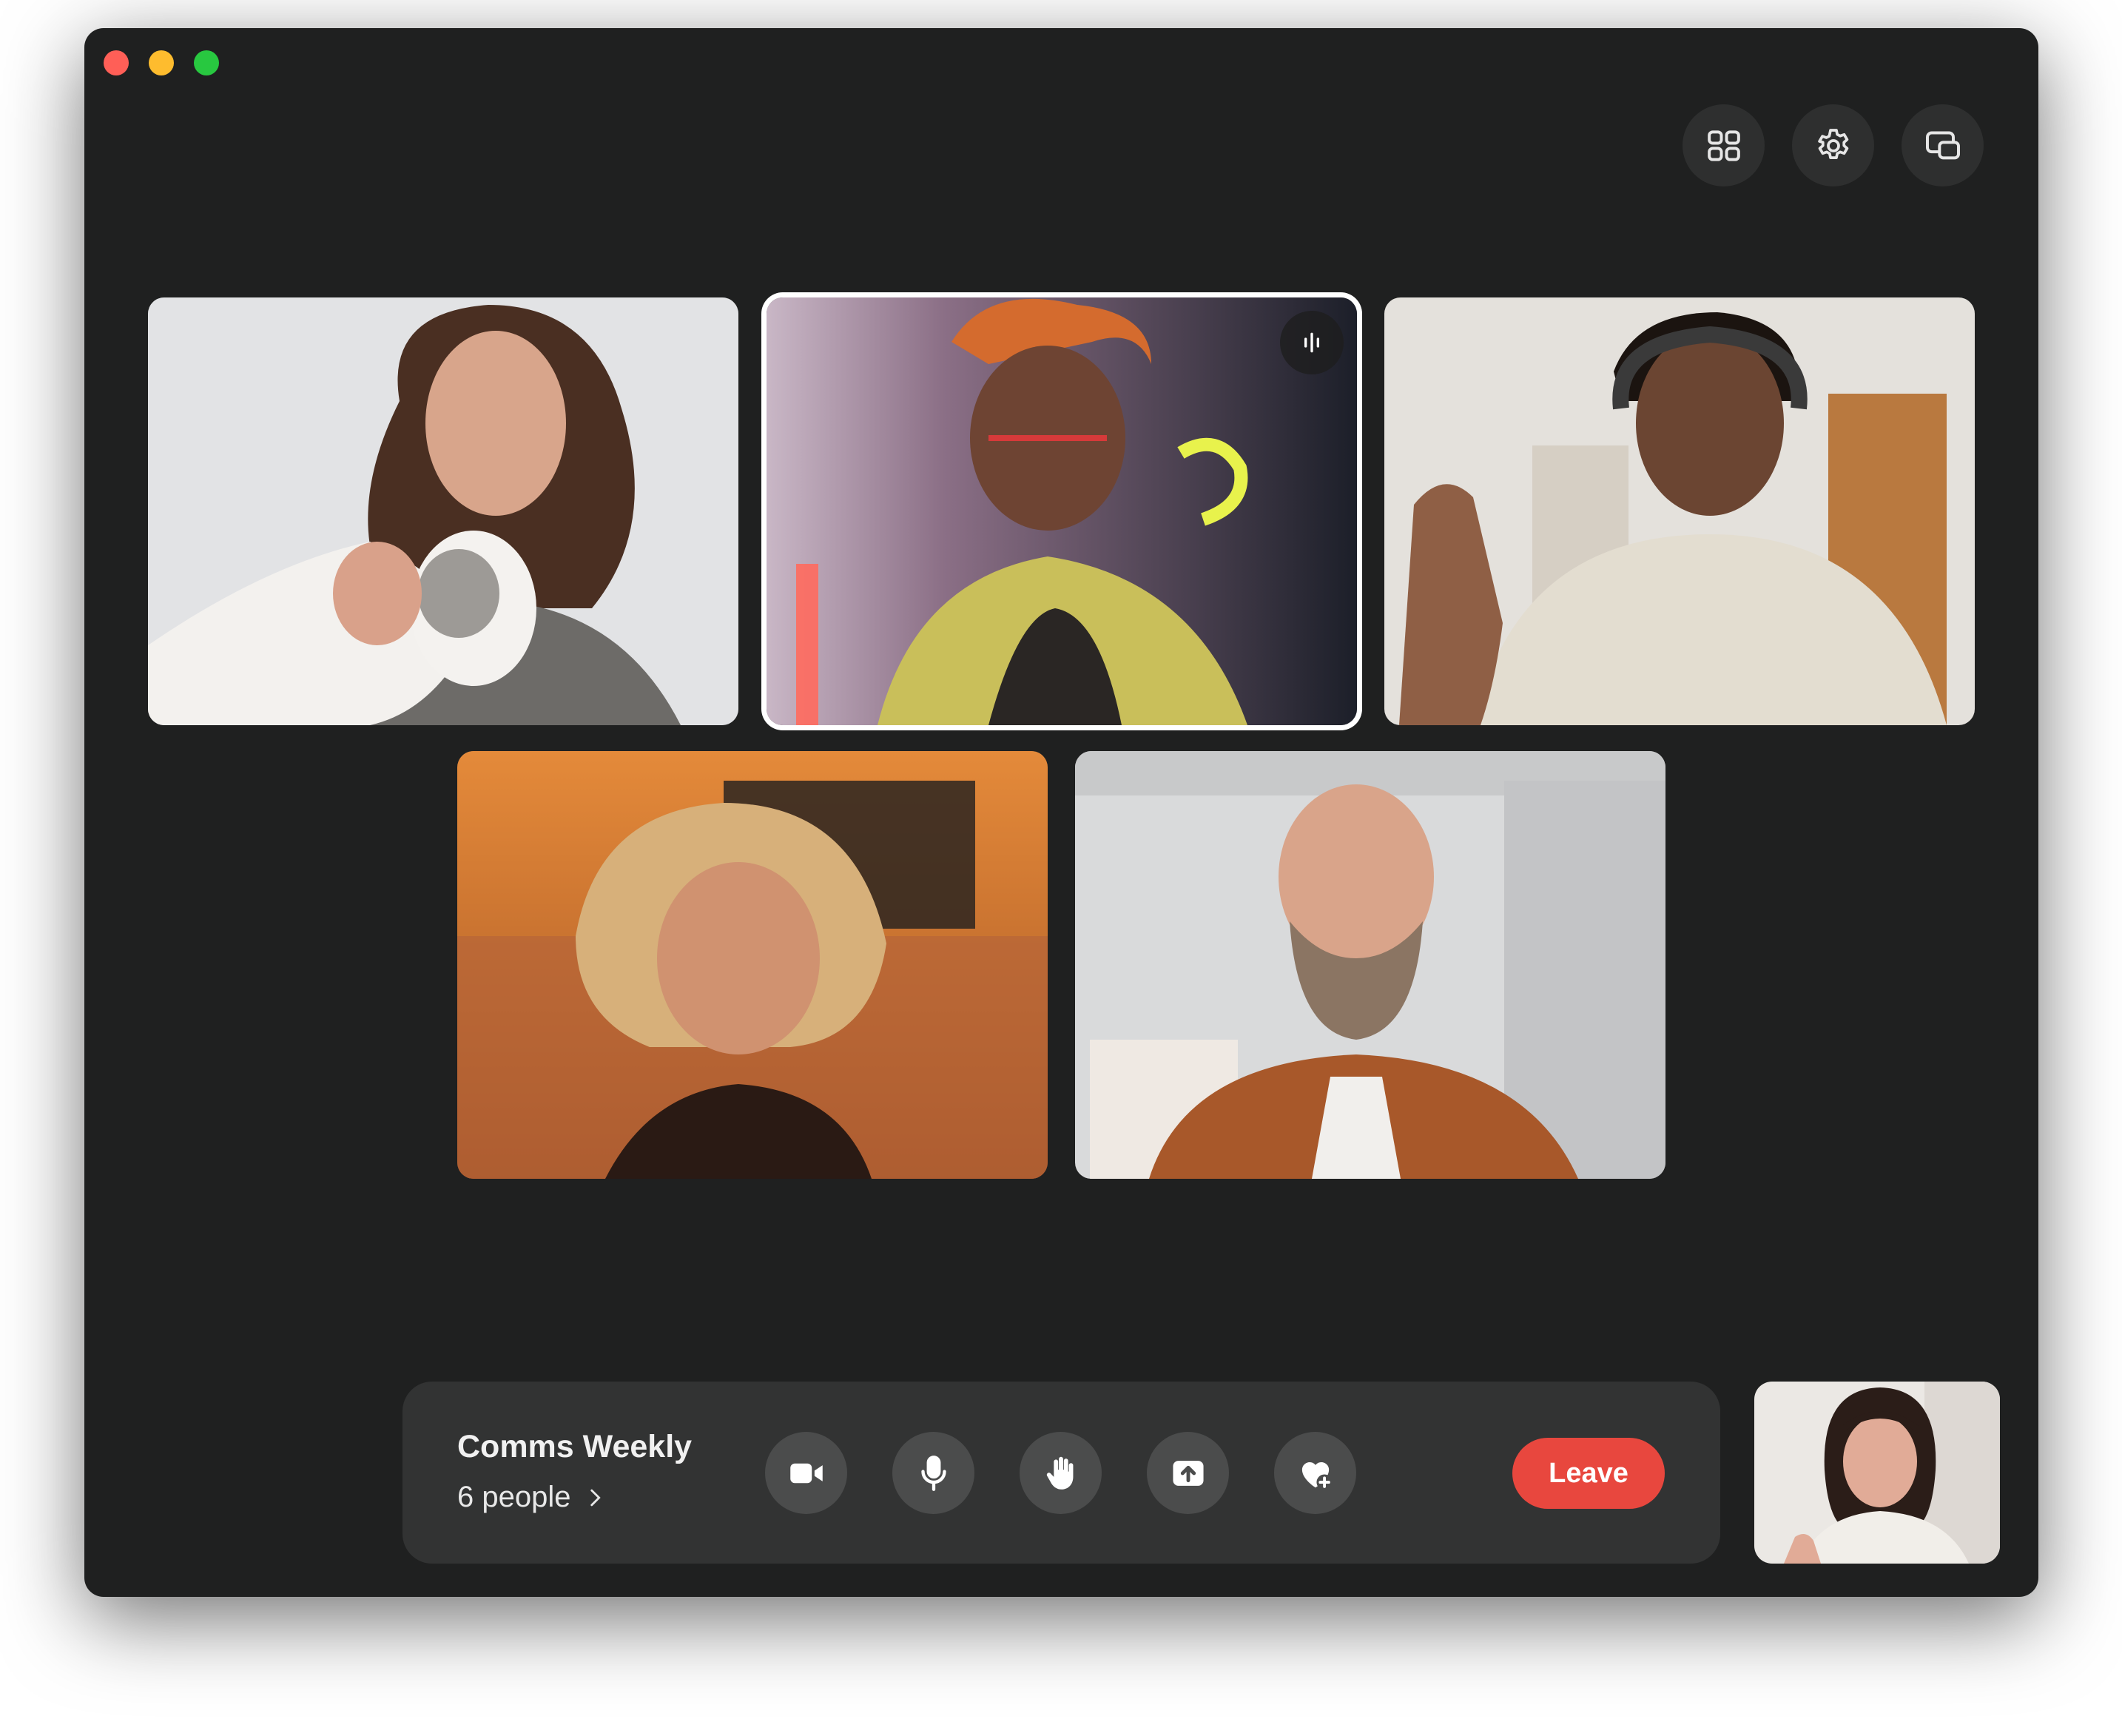 This screenshot has width=2122, height=1736. I want to click on leave-call-button: Leave, so click(1588, 1474).